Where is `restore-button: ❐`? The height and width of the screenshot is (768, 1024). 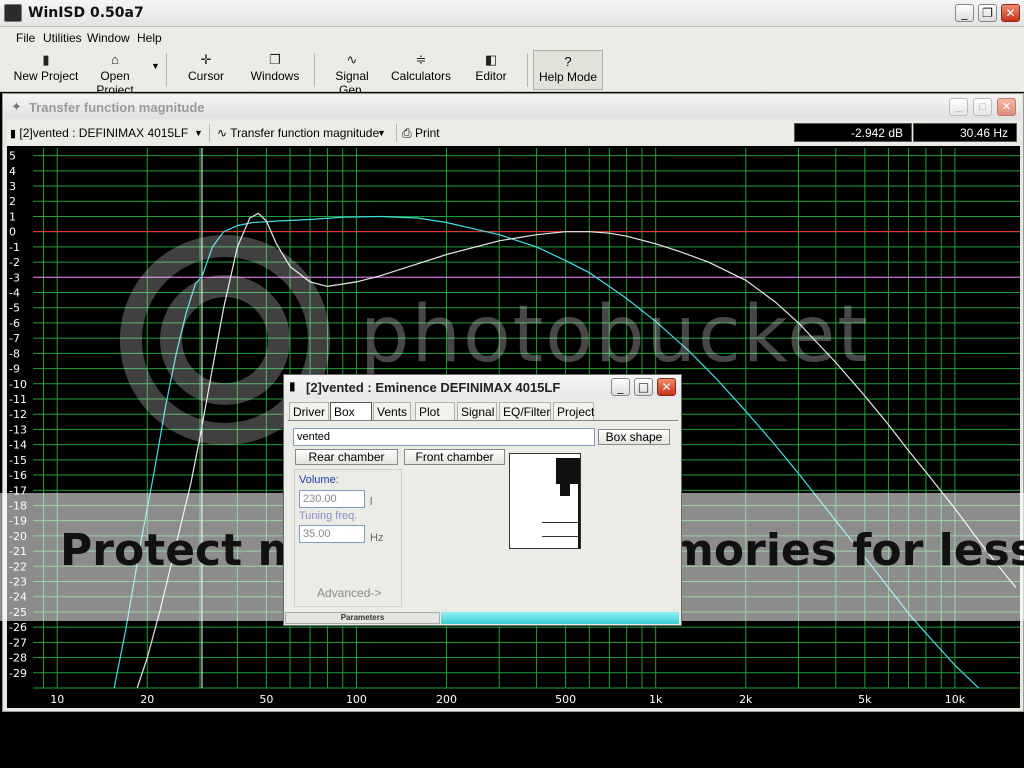
restore-button: ❐ is located at coordinates (987, 13).